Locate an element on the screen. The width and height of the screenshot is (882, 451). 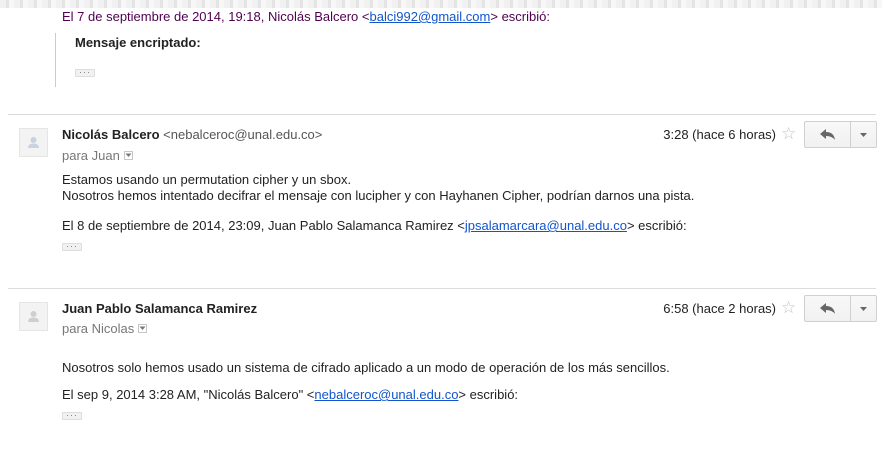
recipient-line: para Nicolas is located at coordinates (105, 328).